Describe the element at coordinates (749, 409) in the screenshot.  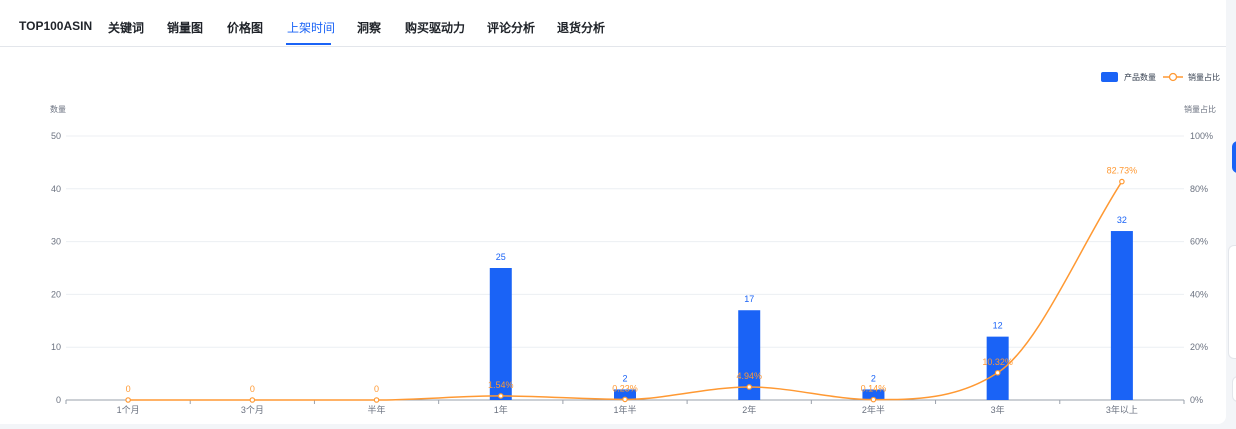
I see `x-tick-label: 2年` at that location.